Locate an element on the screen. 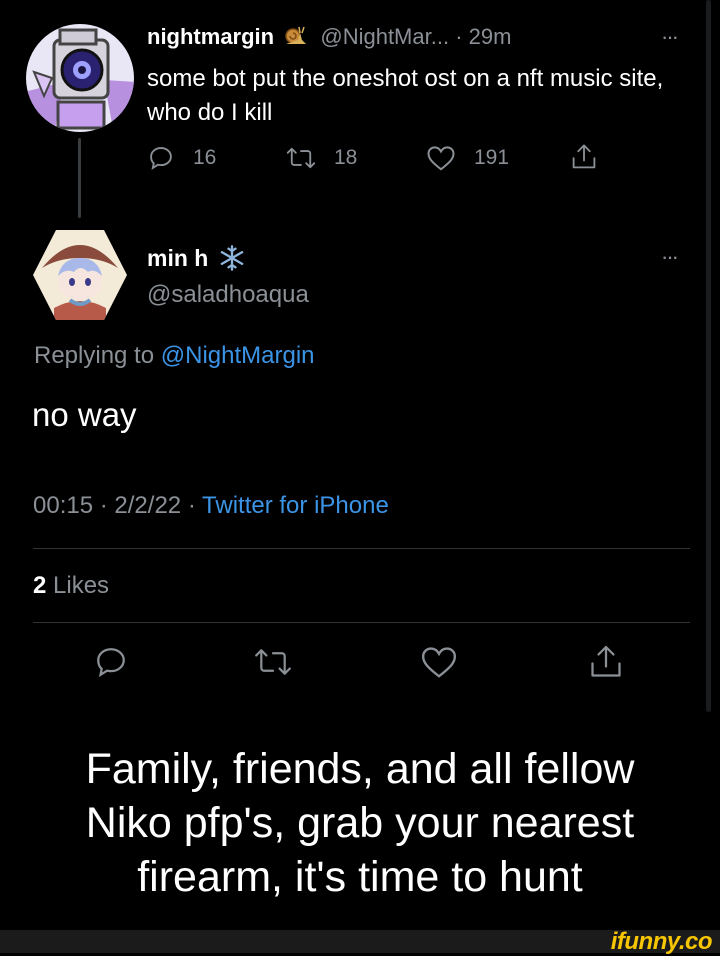 The height and width of the screenshot is (956, 720). tweet-meta: 00:15 · 2/2/22 · Twitter for iPhone is located at coordinates (211, 506).